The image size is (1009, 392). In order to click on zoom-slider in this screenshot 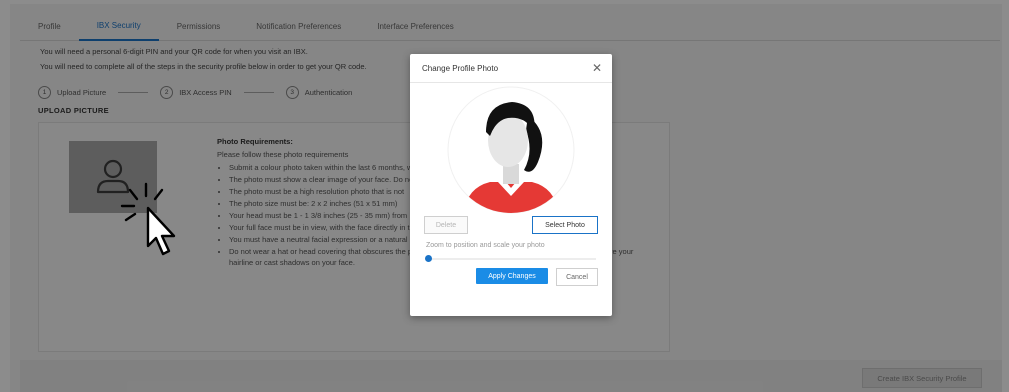, I will do `click(510, 258)`.